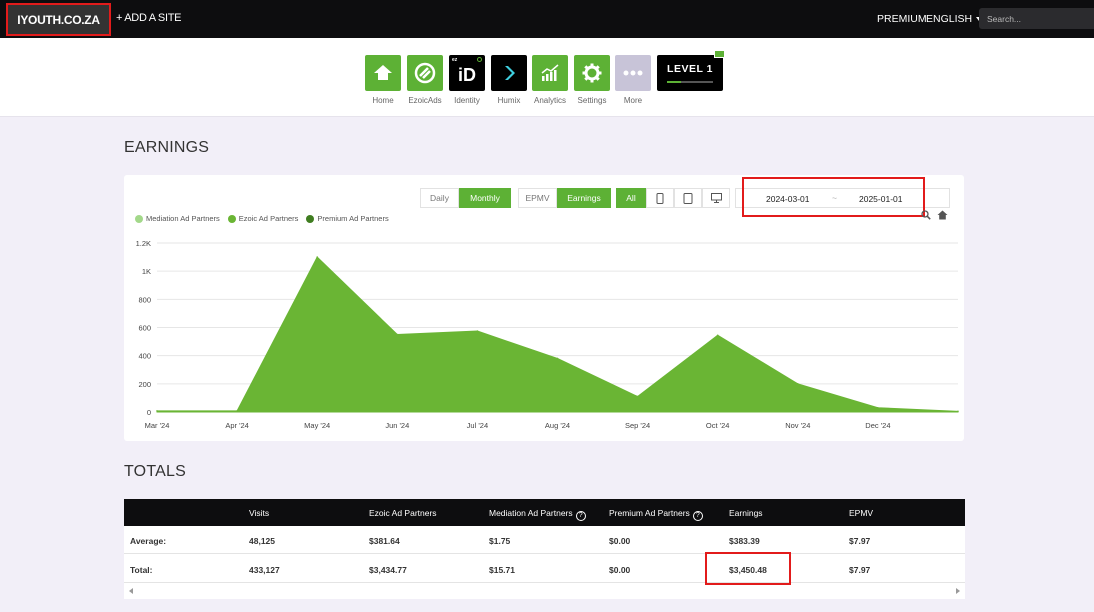  I want to click on desktop-toggle, so click(716, 198).